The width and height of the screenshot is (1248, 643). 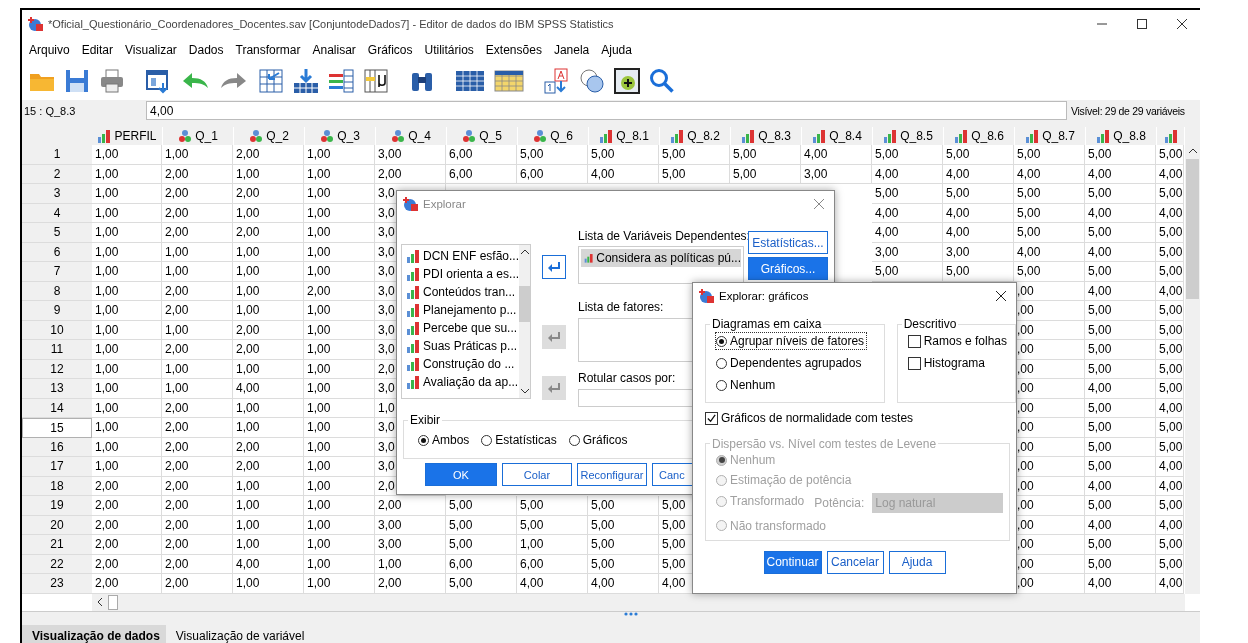 What do you see at coordinates (958, 341) in the screenshot?
I see `checkbox-option: Ramos e folhas` at bounding box center [958, 341].